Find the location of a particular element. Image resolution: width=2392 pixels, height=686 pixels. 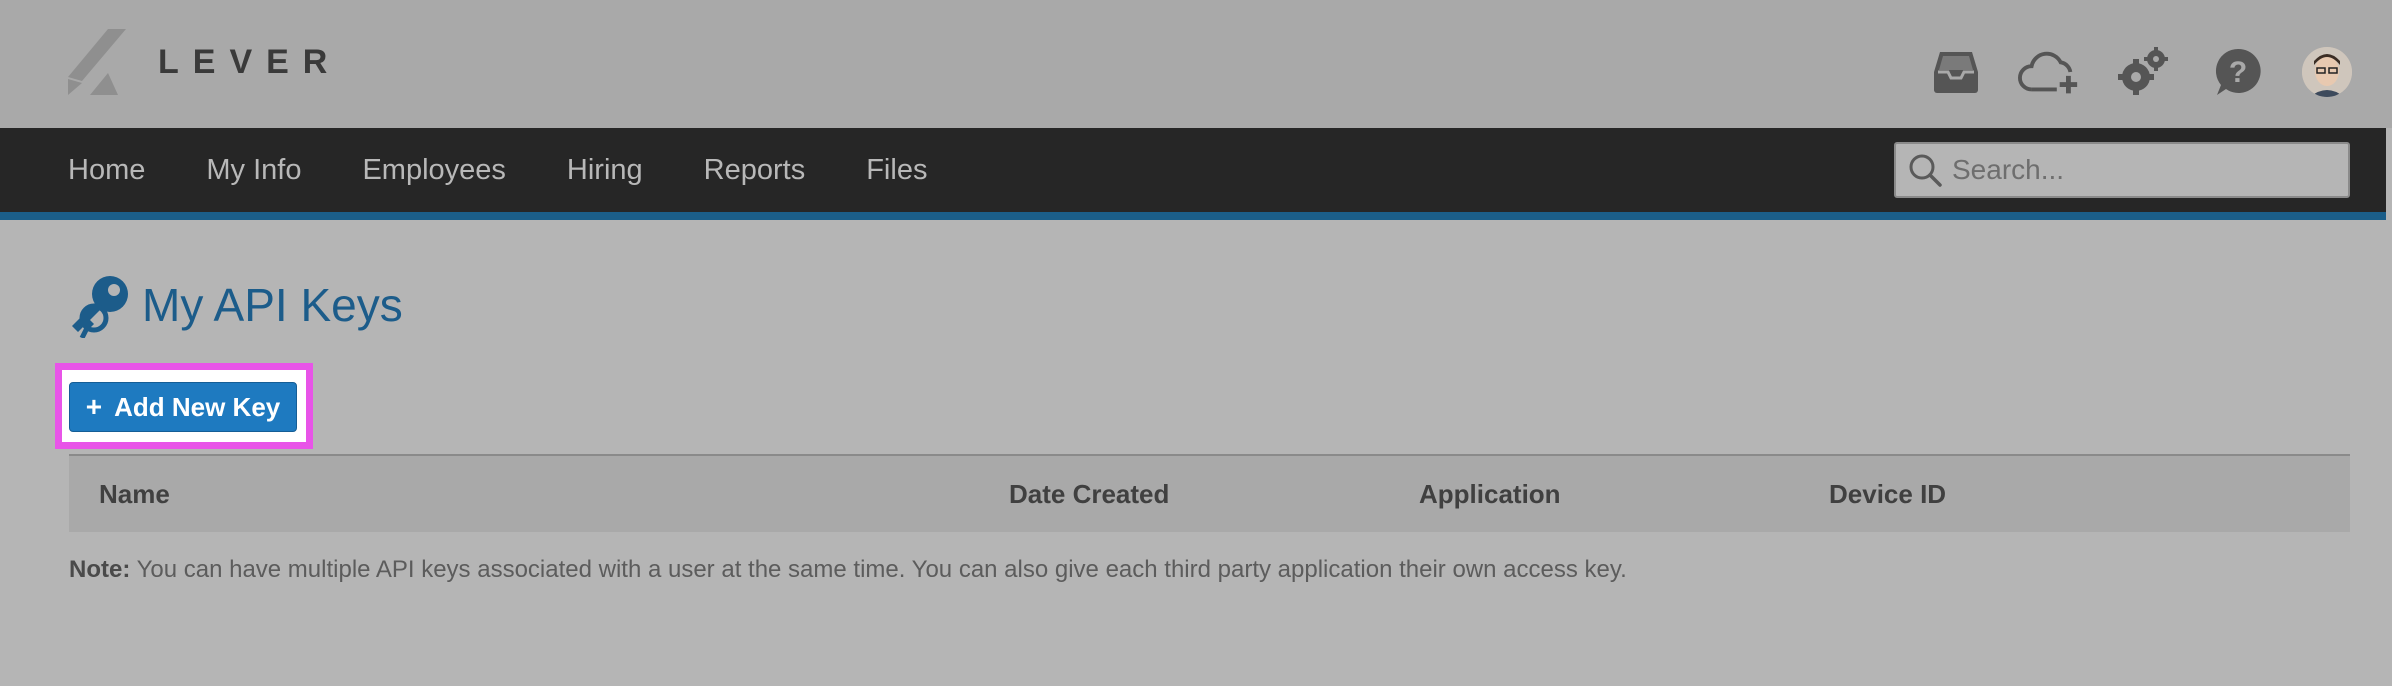

user-avatar is located at coordinates (2327, 72).